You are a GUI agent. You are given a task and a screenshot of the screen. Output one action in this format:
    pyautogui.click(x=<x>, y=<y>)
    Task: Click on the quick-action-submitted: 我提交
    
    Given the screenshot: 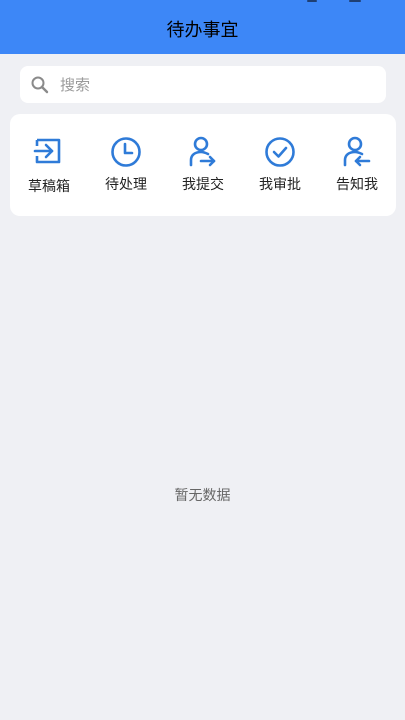 What is the action you would take?
    pyautogui.click(x=203, y=165)
    